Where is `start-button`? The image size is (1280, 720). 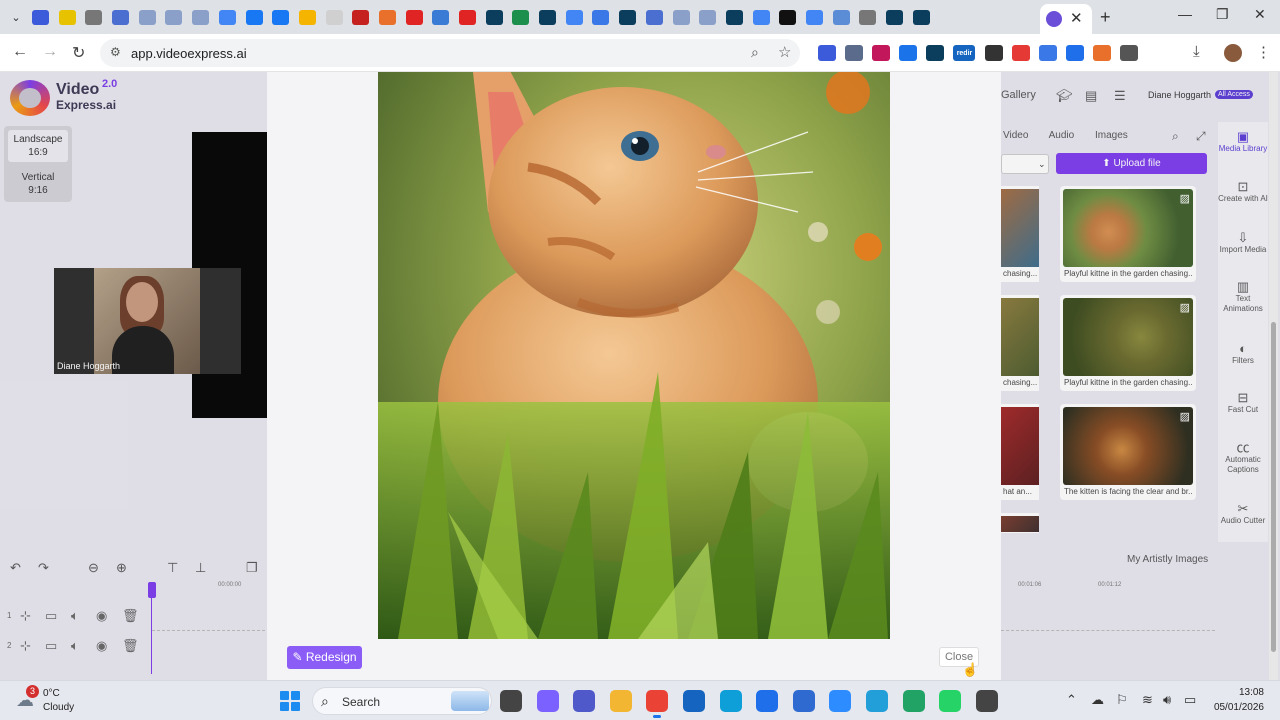
start-button is located at coordinates (290, 701).